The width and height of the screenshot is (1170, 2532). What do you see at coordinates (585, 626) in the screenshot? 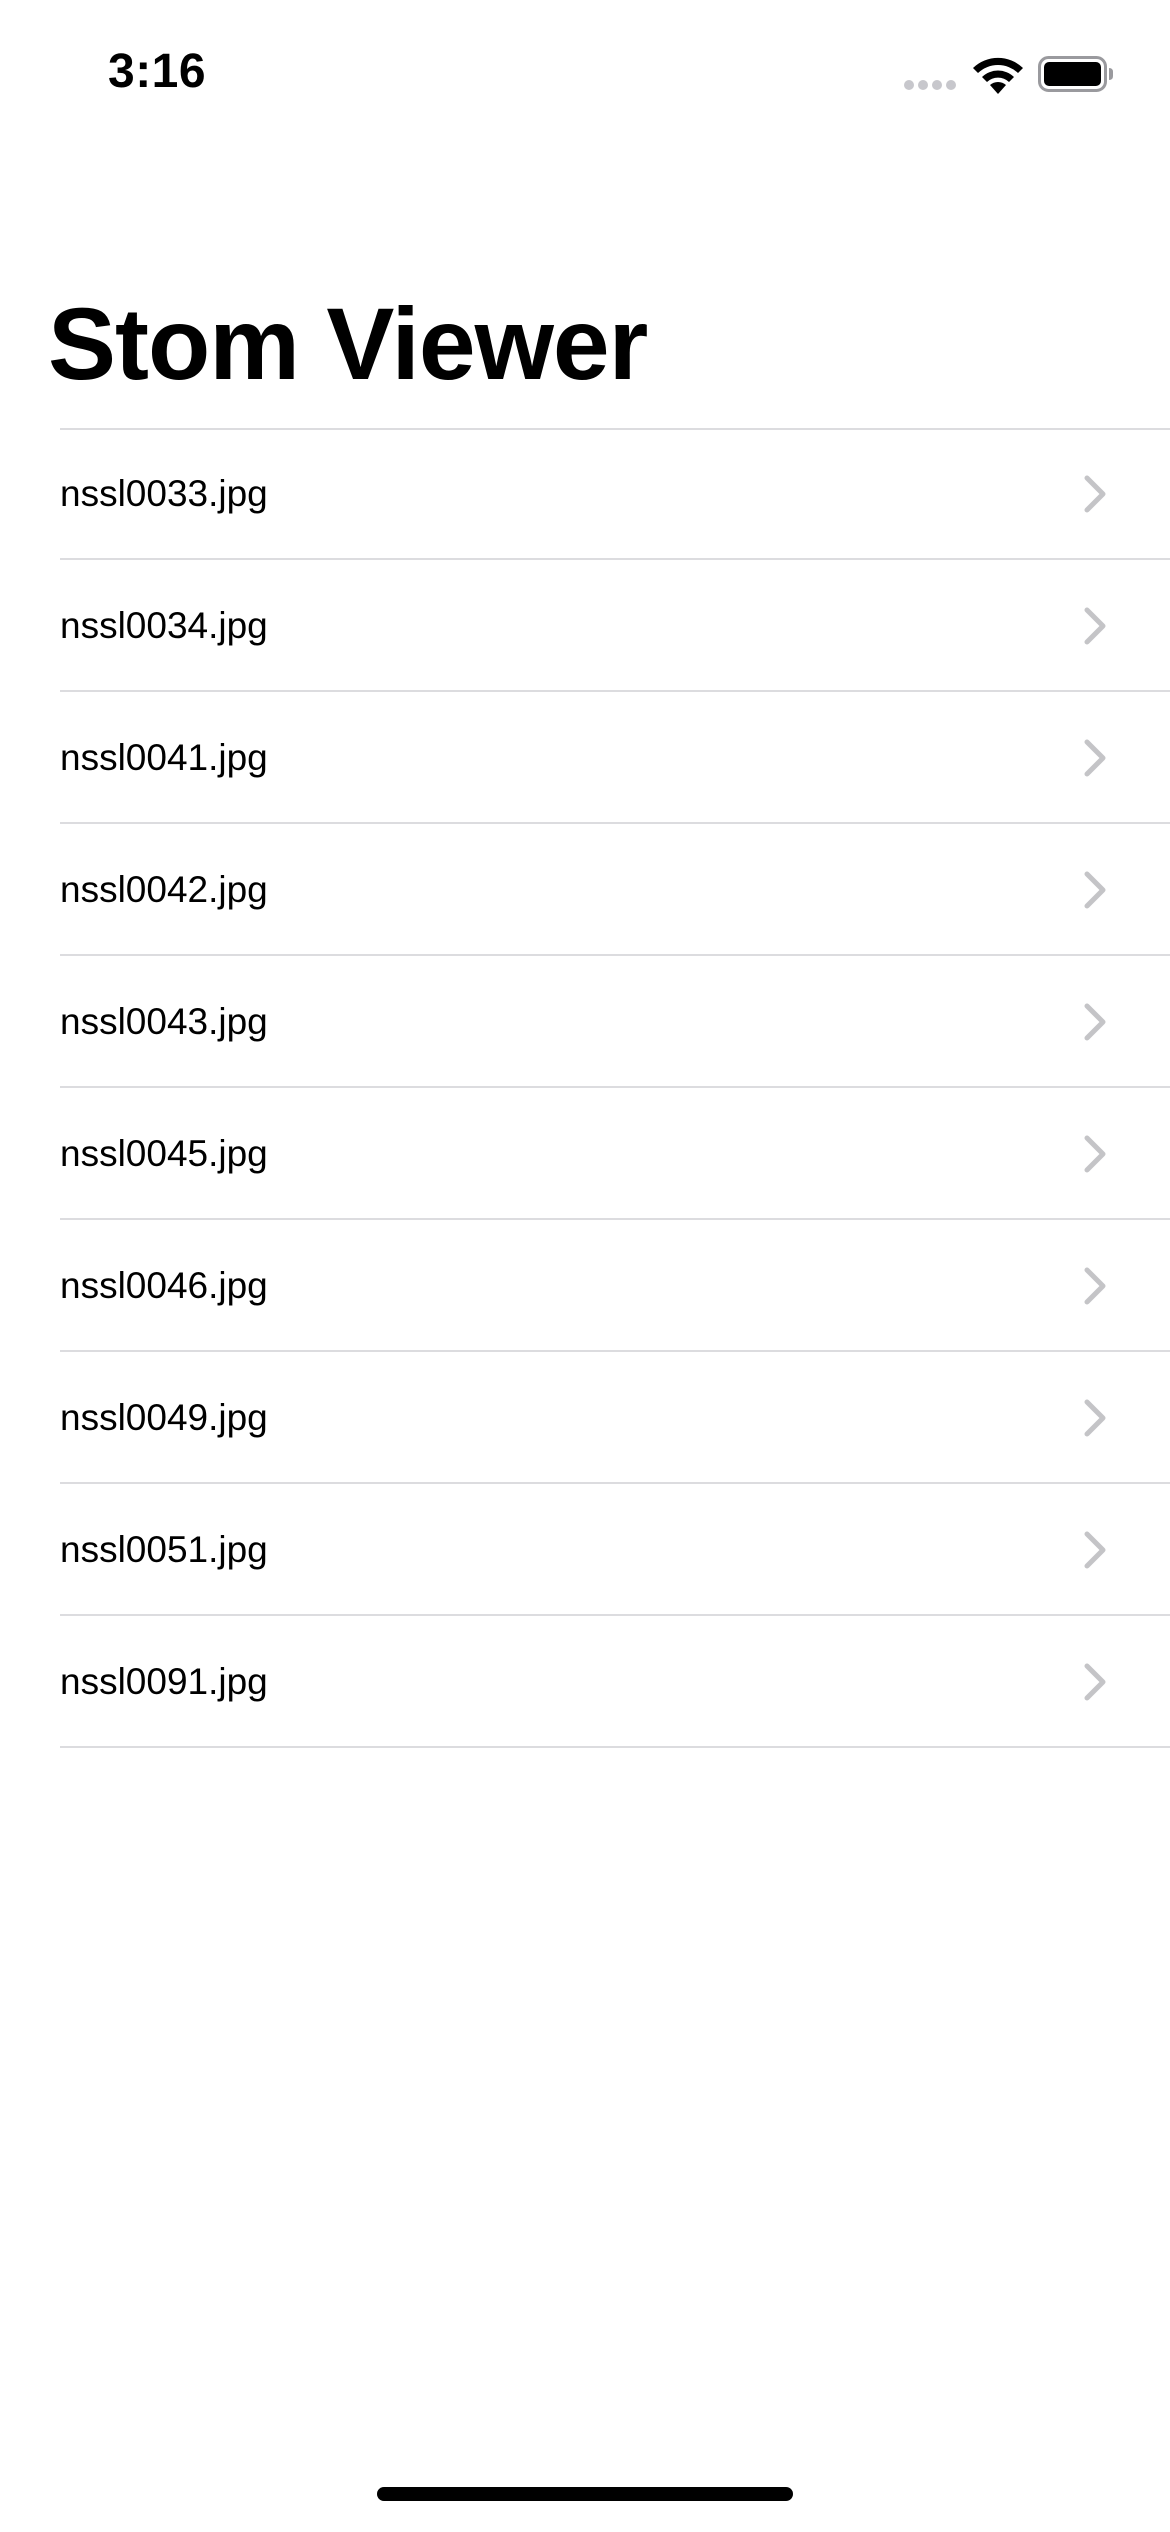
I see `list-item: nssl0034.jpg` at bounding box center [585, 626].